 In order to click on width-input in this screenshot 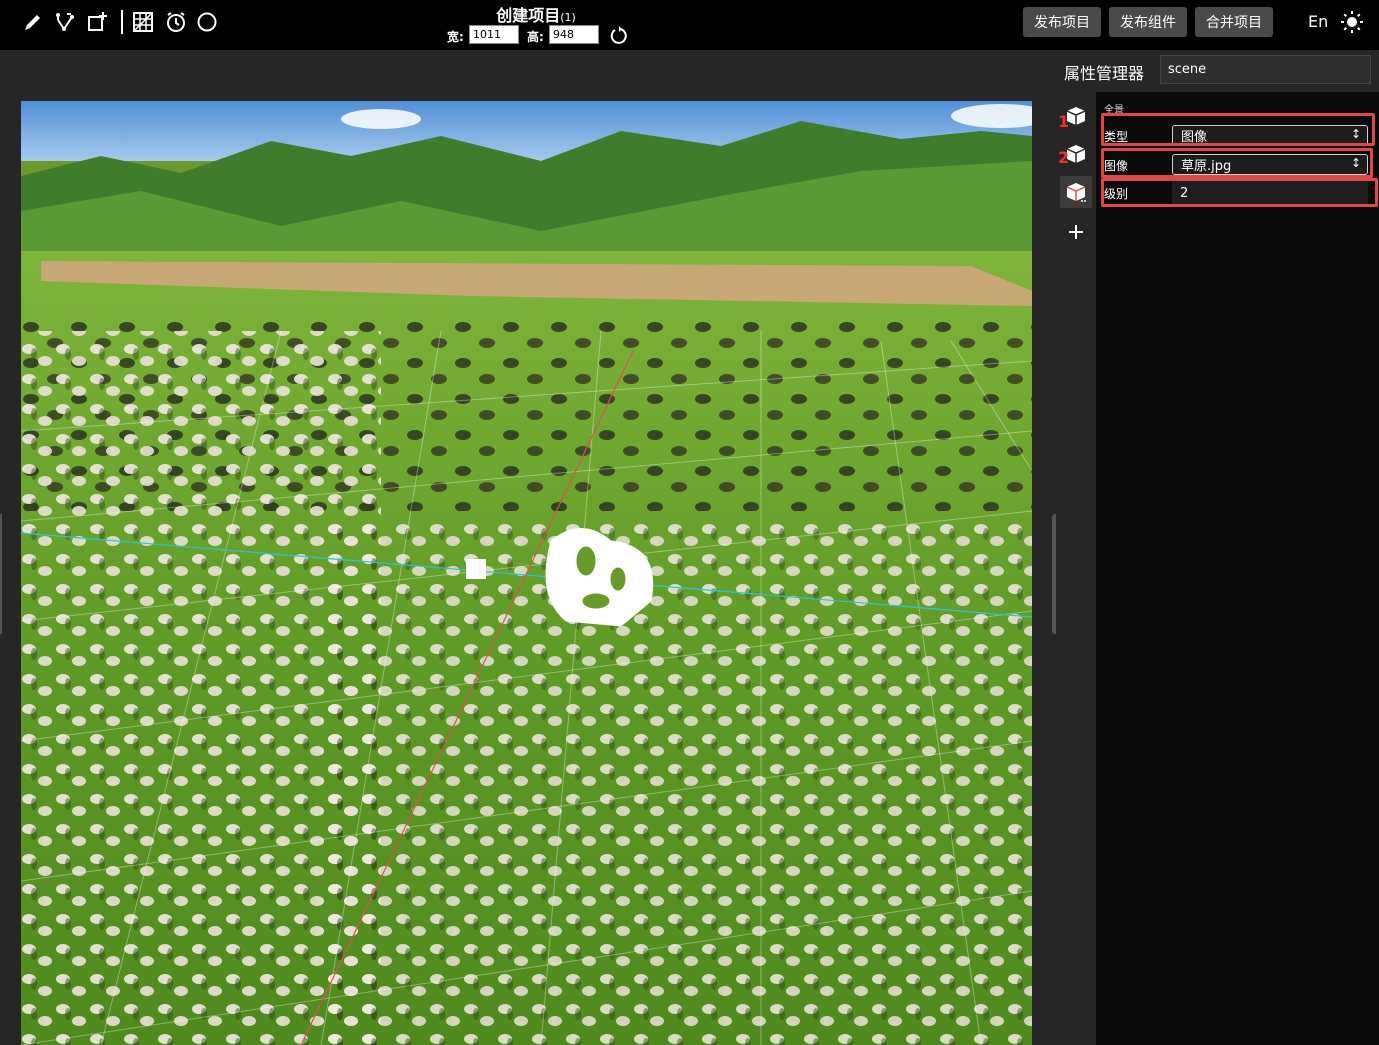, I will do `click(494, 34)`.